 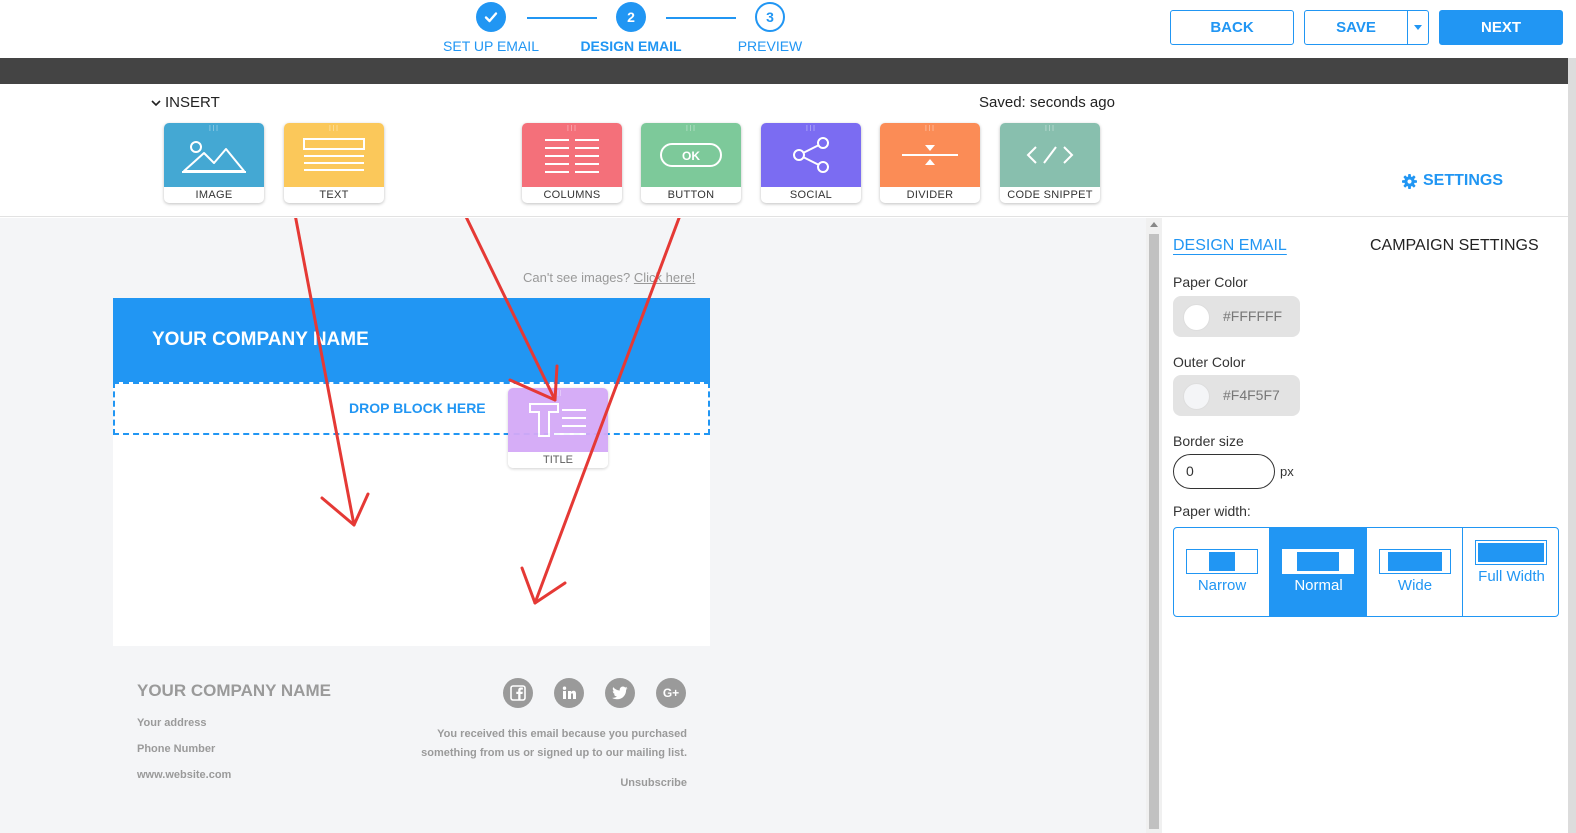 I want to click on step-1-label: SET UP EMAIL, so click(x=491, y=46).